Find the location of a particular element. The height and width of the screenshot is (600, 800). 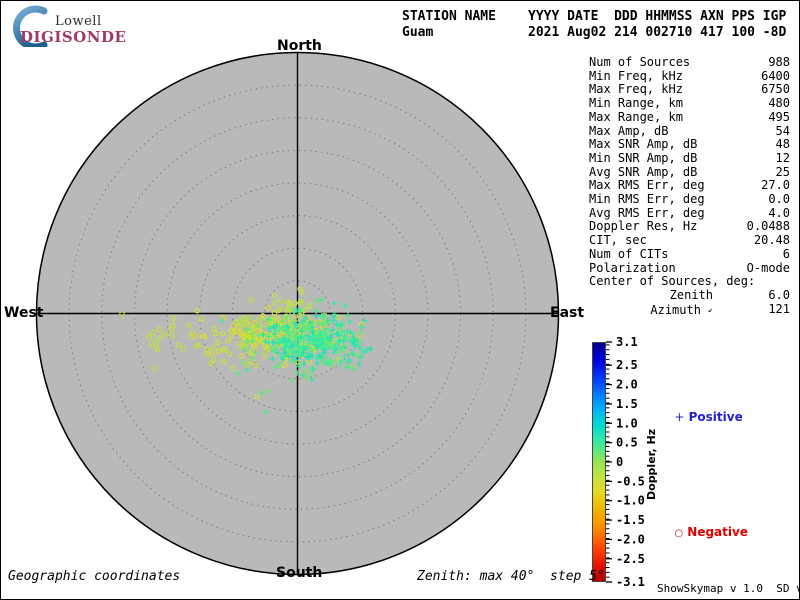

stats-label: Azimuth ↙ is located at coordinates (681, 309).